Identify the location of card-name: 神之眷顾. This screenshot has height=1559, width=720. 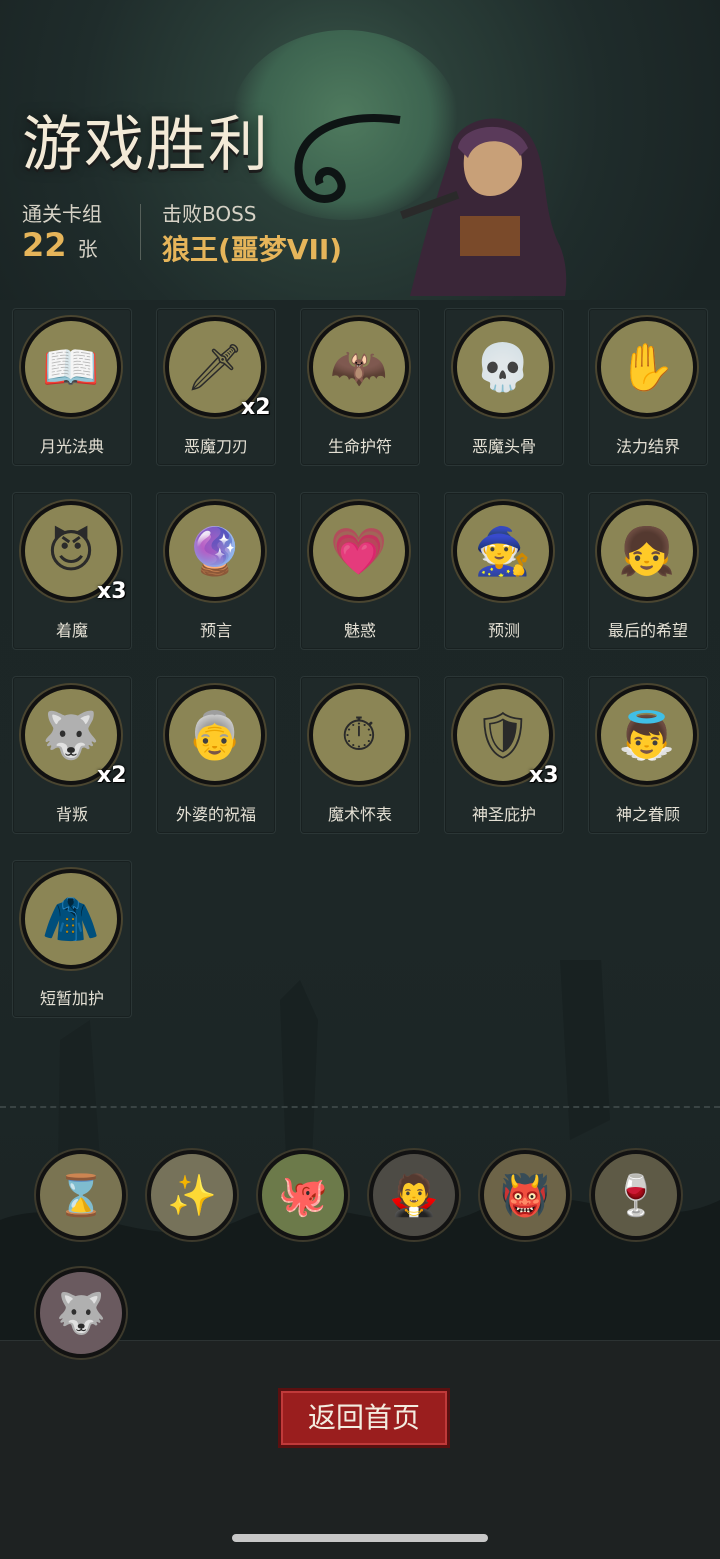
(647, 814).